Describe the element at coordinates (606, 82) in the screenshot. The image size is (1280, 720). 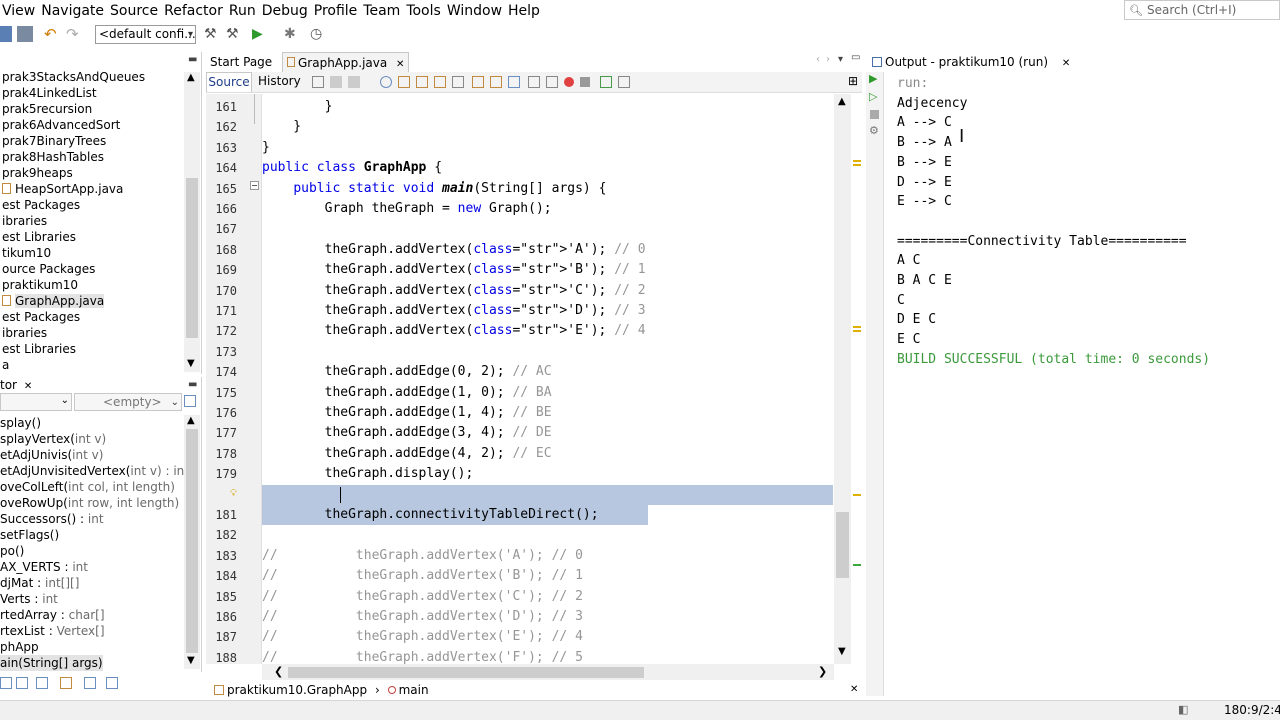
I see `start-macro-icon` at that location.